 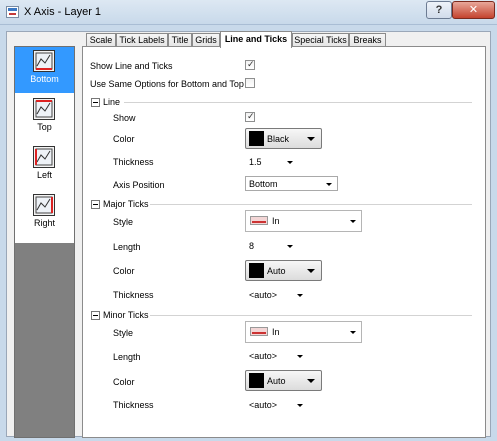 I want to click on major-thickness-value: <auto>, so click(x=263, y=295).